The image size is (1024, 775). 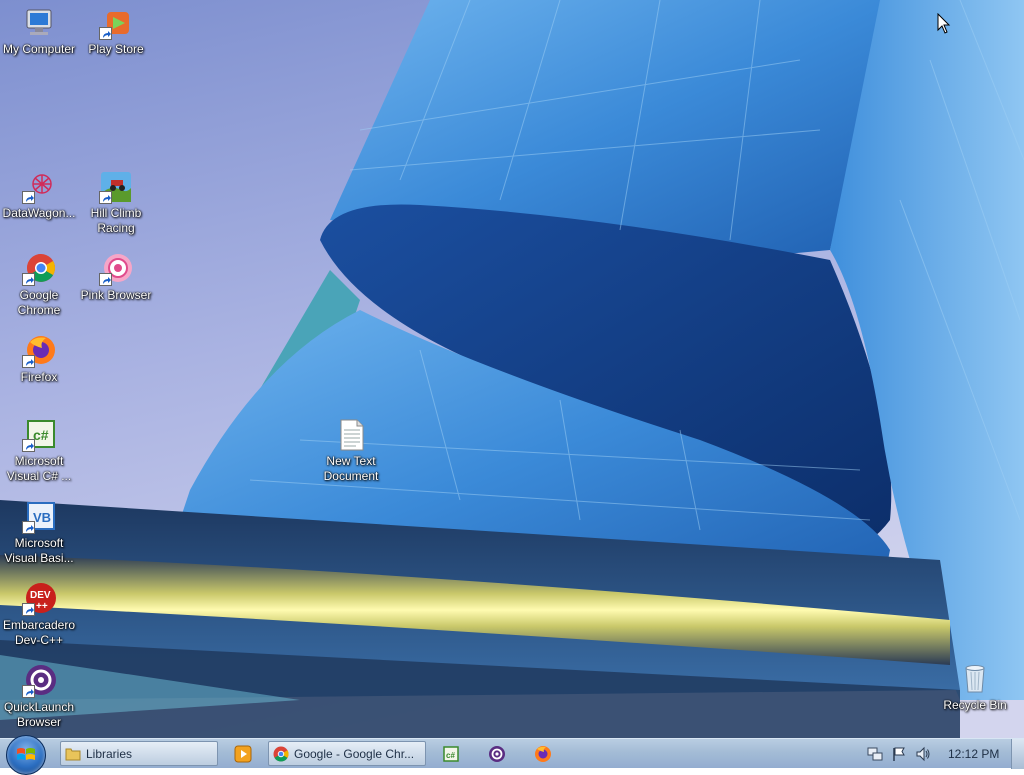 I want to click on mouse-cursor-icon, so click(x=944, y=23).